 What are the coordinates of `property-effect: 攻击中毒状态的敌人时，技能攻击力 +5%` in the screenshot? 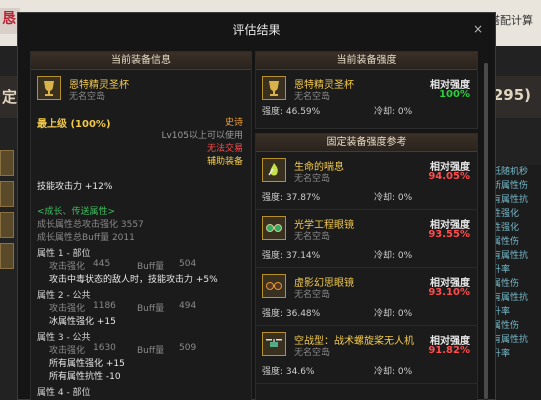 It's located at (133, 280).